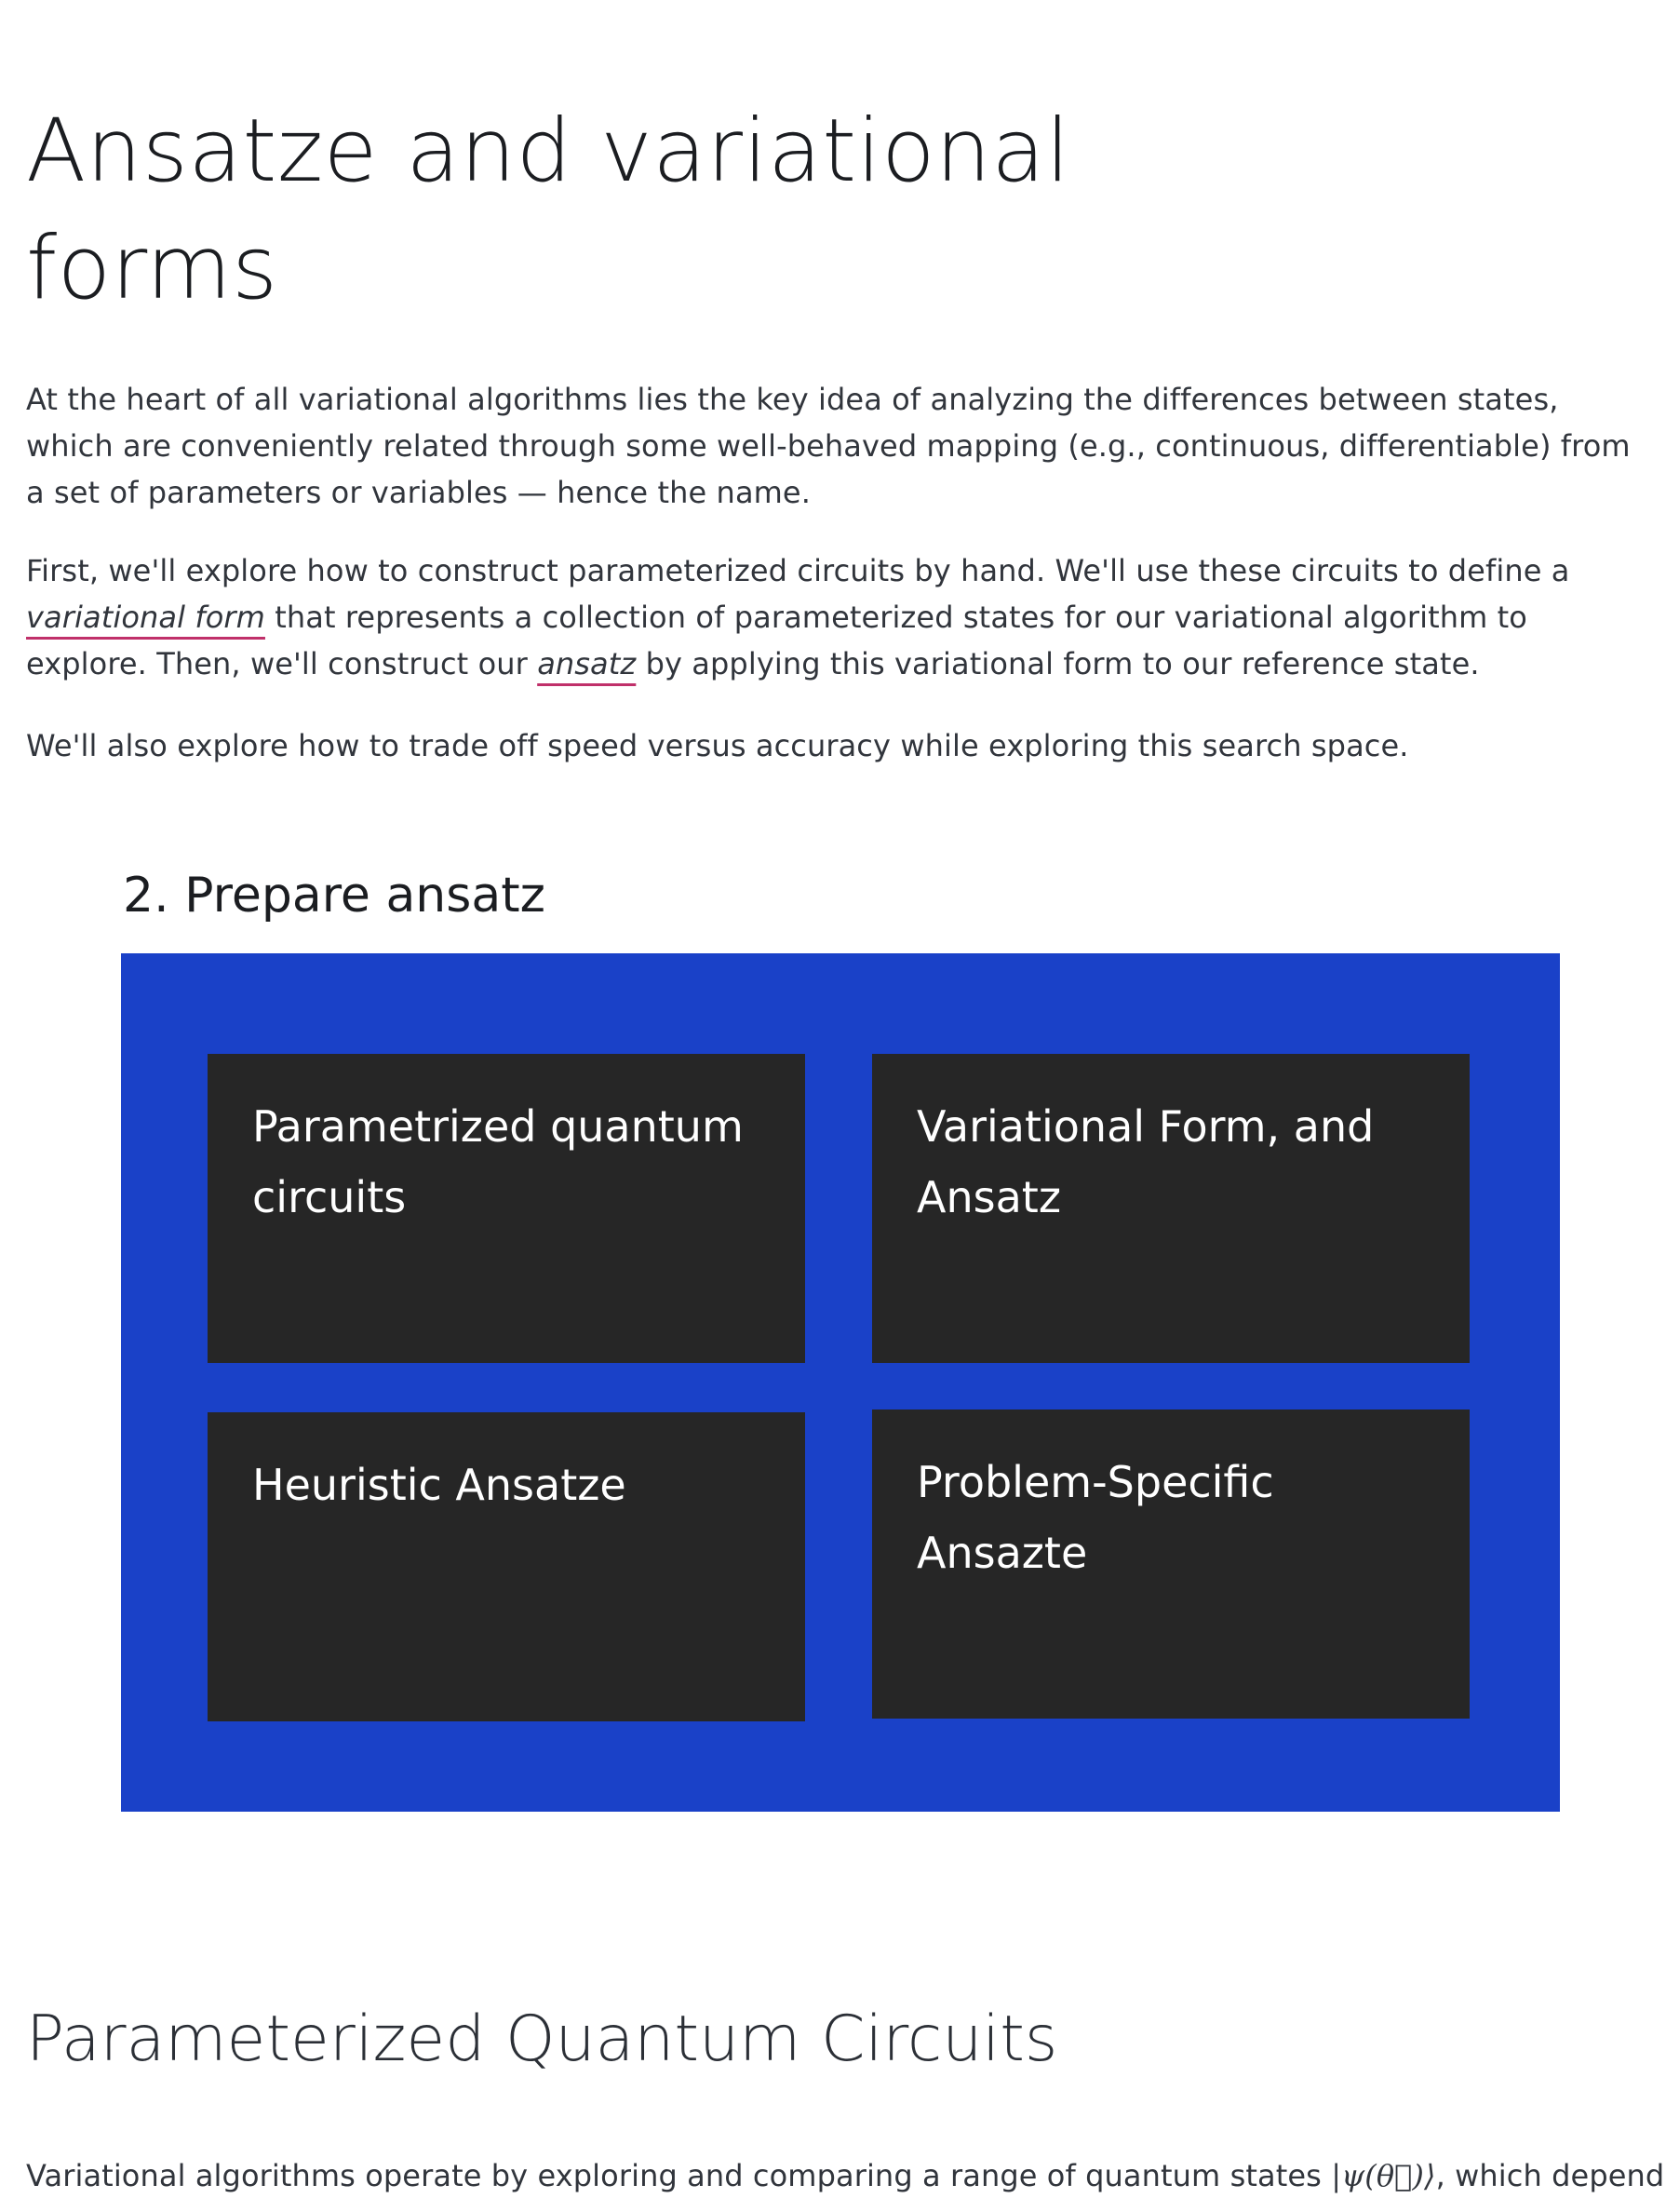  I want to click on diagram-title: 2. Prepare ansatz, so click(334, 896).